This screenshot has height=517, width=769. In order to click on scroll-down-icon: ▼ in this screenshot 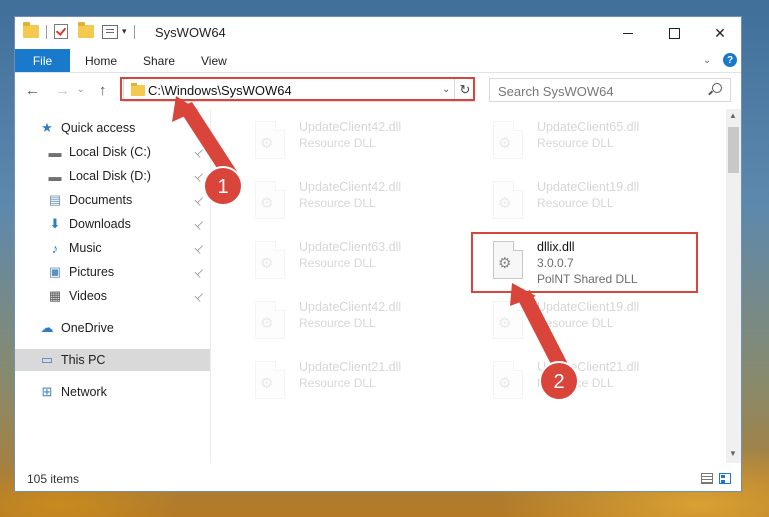, I will do `click(733, 453)`.